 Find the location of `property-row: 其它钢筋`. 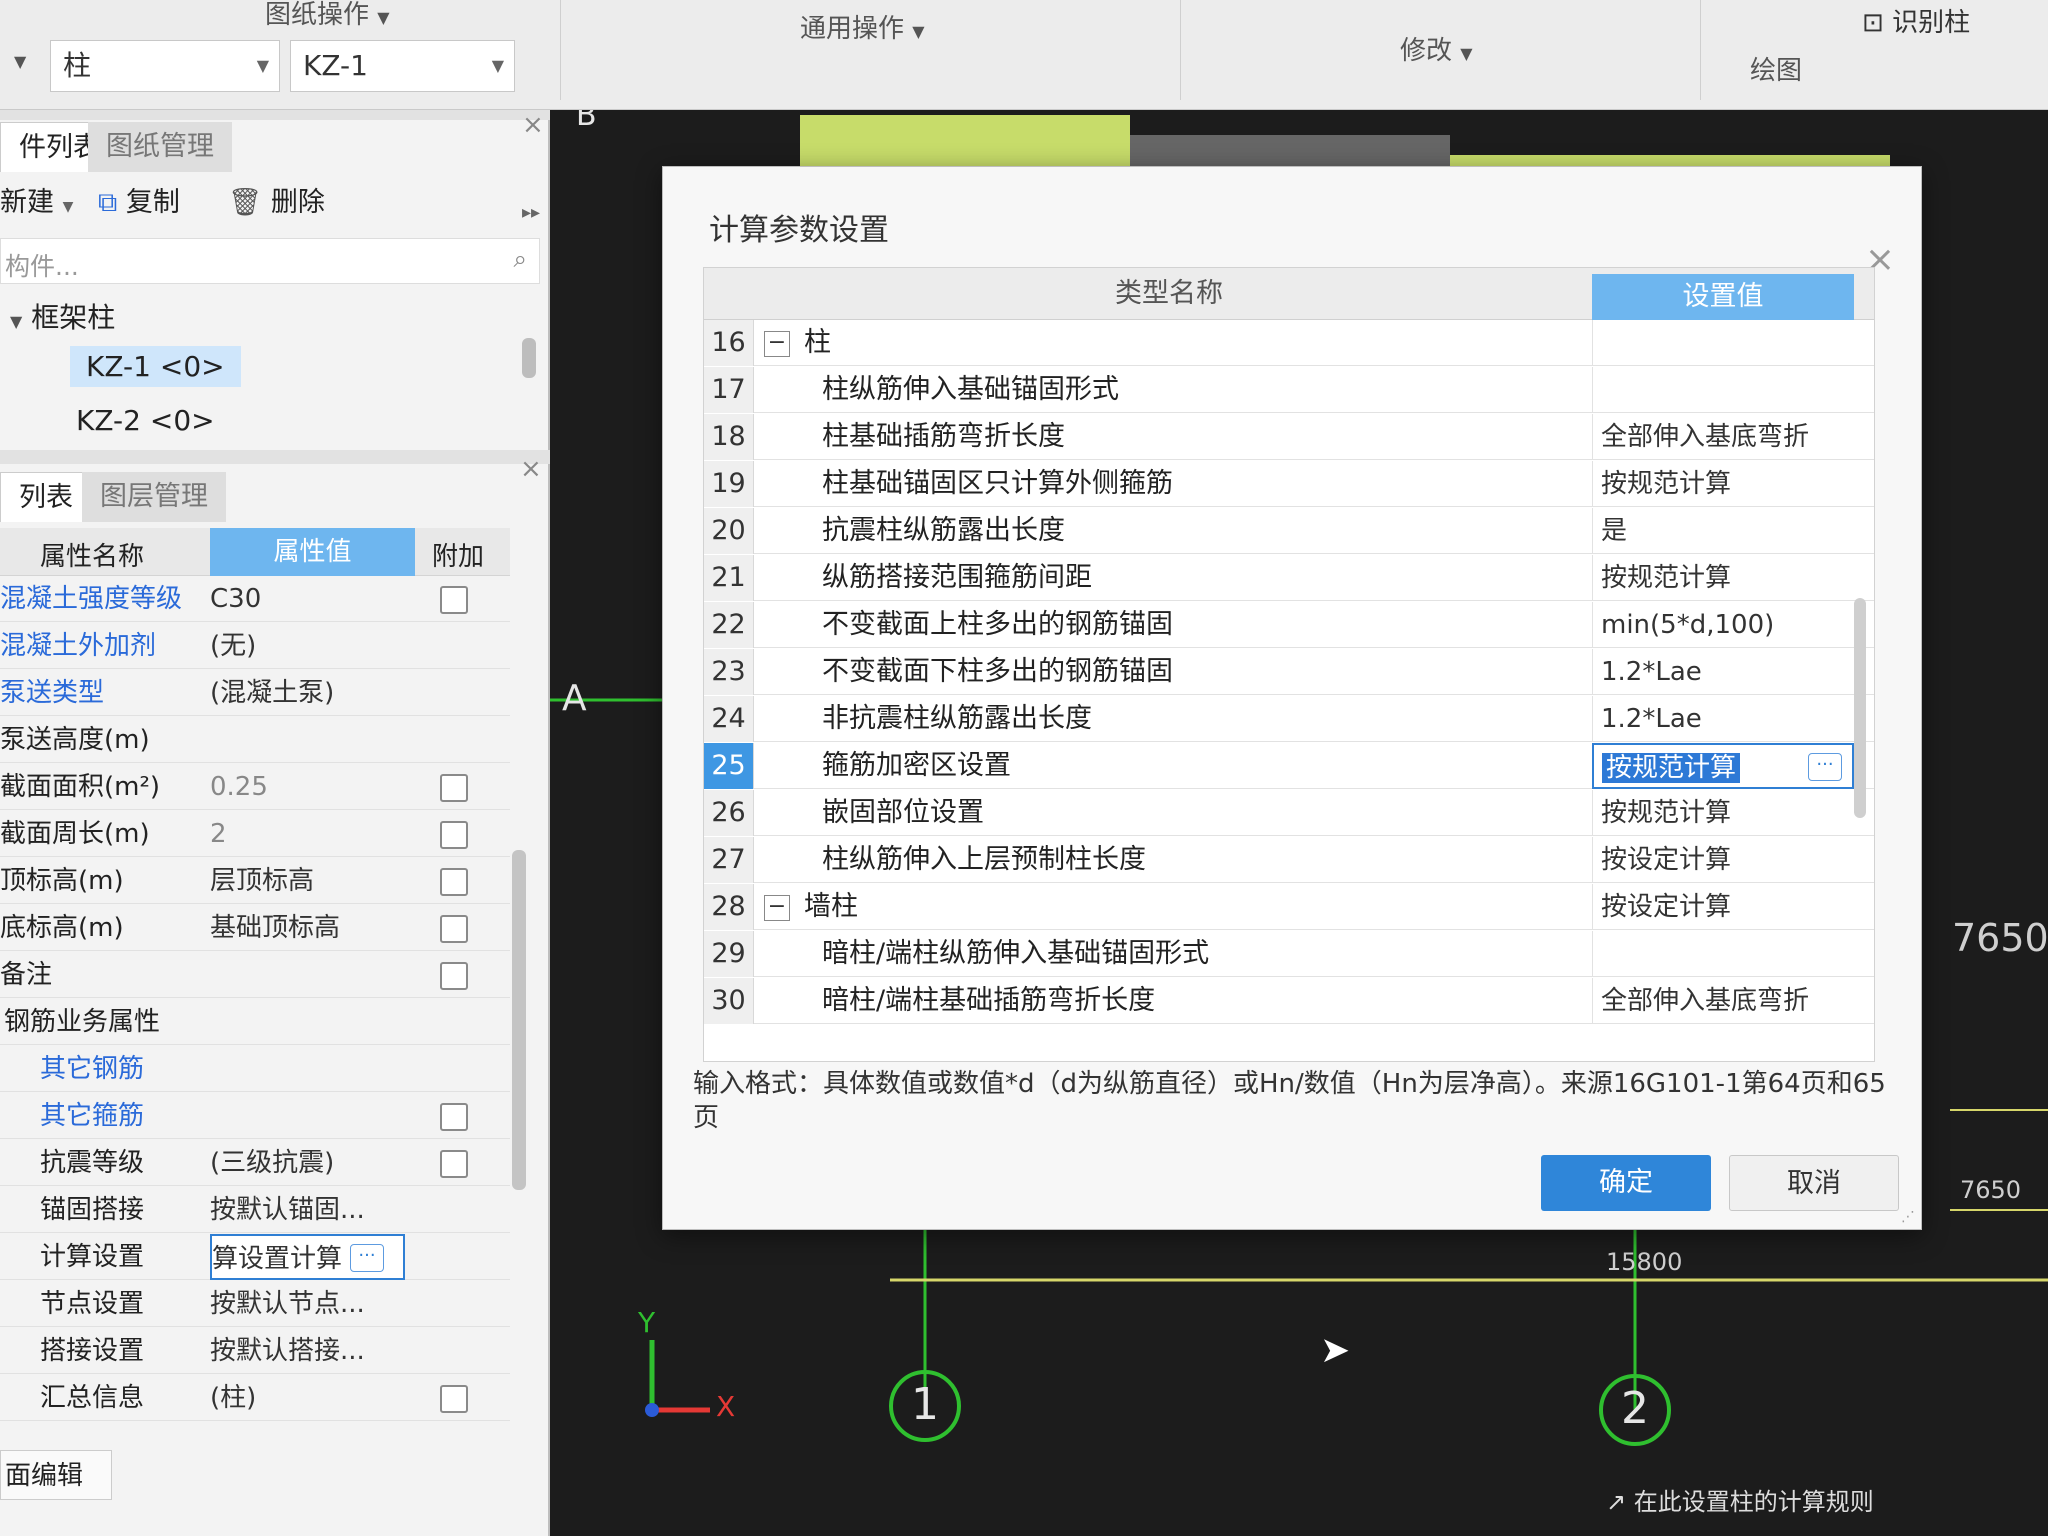

property-row: 其它钢筋 is located at coordinates (255, 1069).